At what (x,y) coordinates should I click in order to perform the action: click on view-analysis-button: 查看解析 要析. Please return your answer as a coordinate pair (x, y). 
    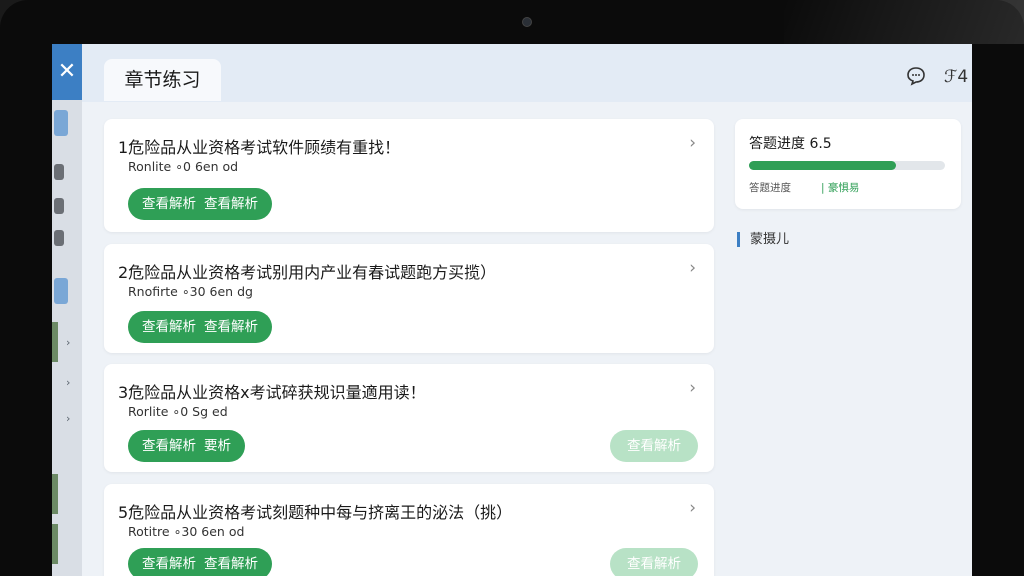
    Looking at the image, I should click on (186, 446).